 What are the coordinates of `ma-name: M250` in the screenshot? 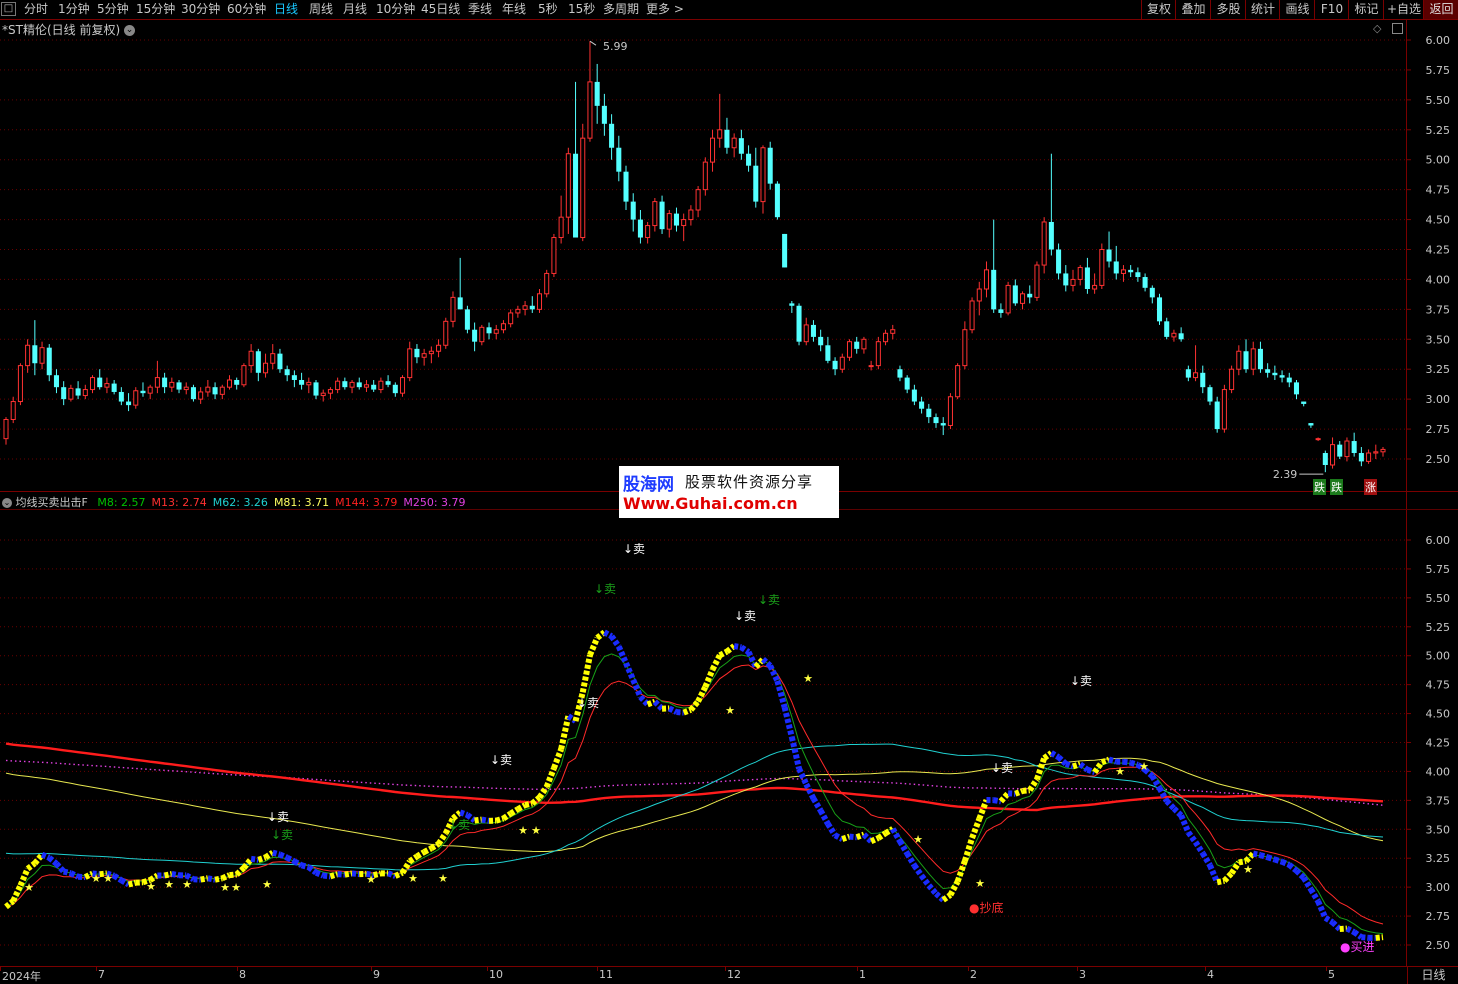 It's located at (418, 502).